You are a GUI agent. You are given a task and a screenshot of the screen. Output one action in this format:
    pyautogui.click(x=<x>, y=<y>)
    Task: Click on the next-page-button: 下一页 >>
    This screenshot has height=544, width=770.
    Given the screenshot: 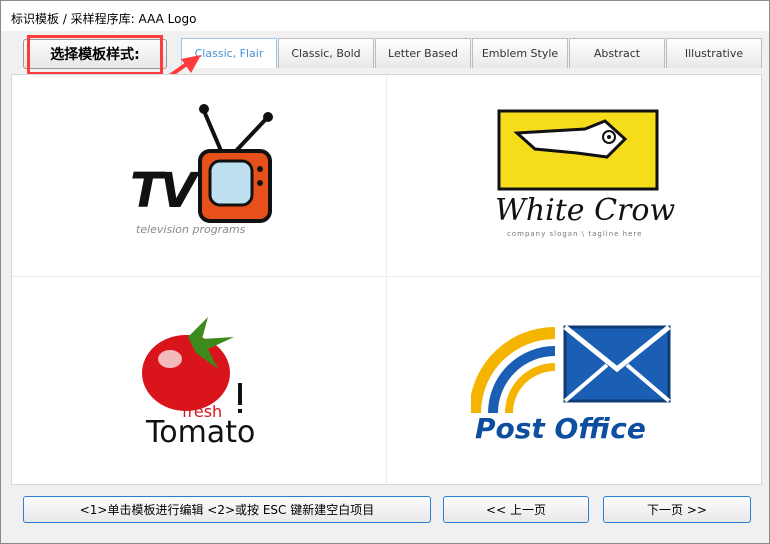 What is the action you would take?
    pyautogui.click(x=677, y=509)
    